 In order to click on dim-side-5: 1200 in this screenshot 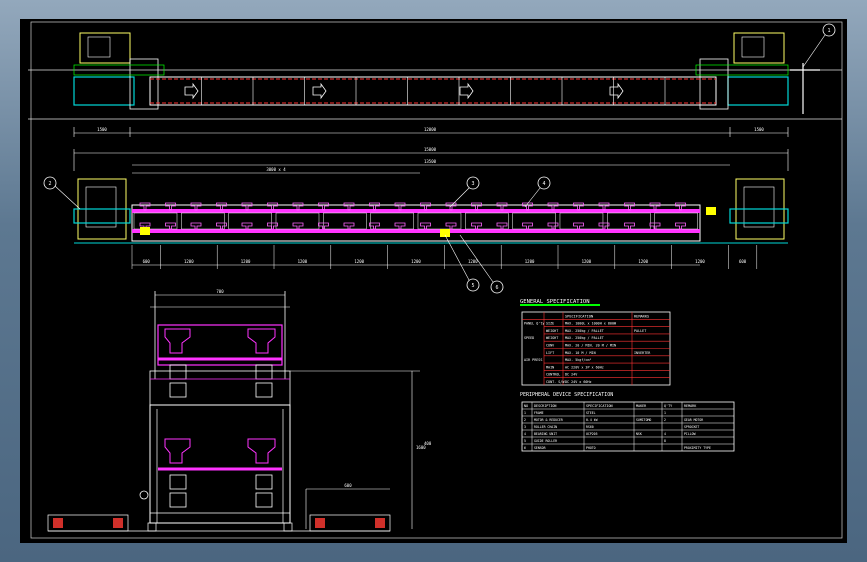, I will do `click(416, 261)`.